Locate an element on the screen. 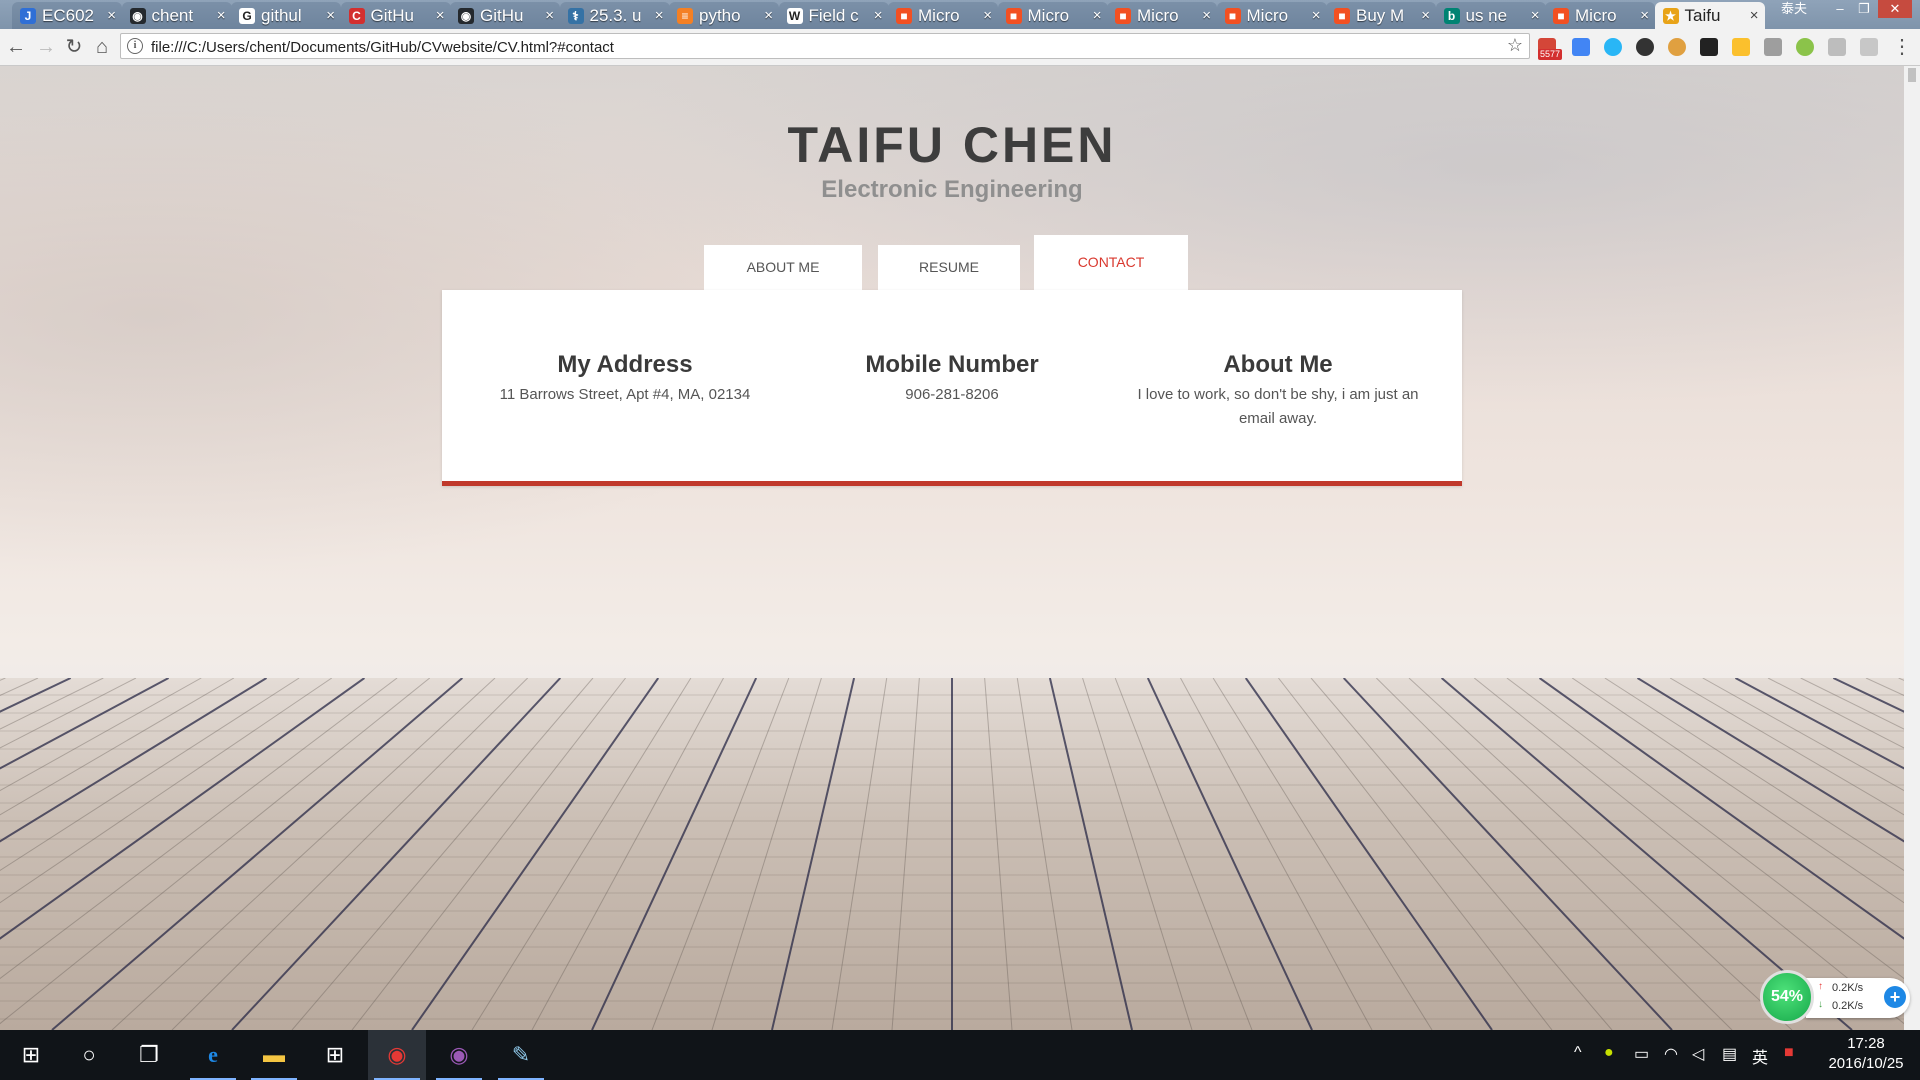  browser-tab: ⚕ 25.3. u × is located at coordinates (614, 15).